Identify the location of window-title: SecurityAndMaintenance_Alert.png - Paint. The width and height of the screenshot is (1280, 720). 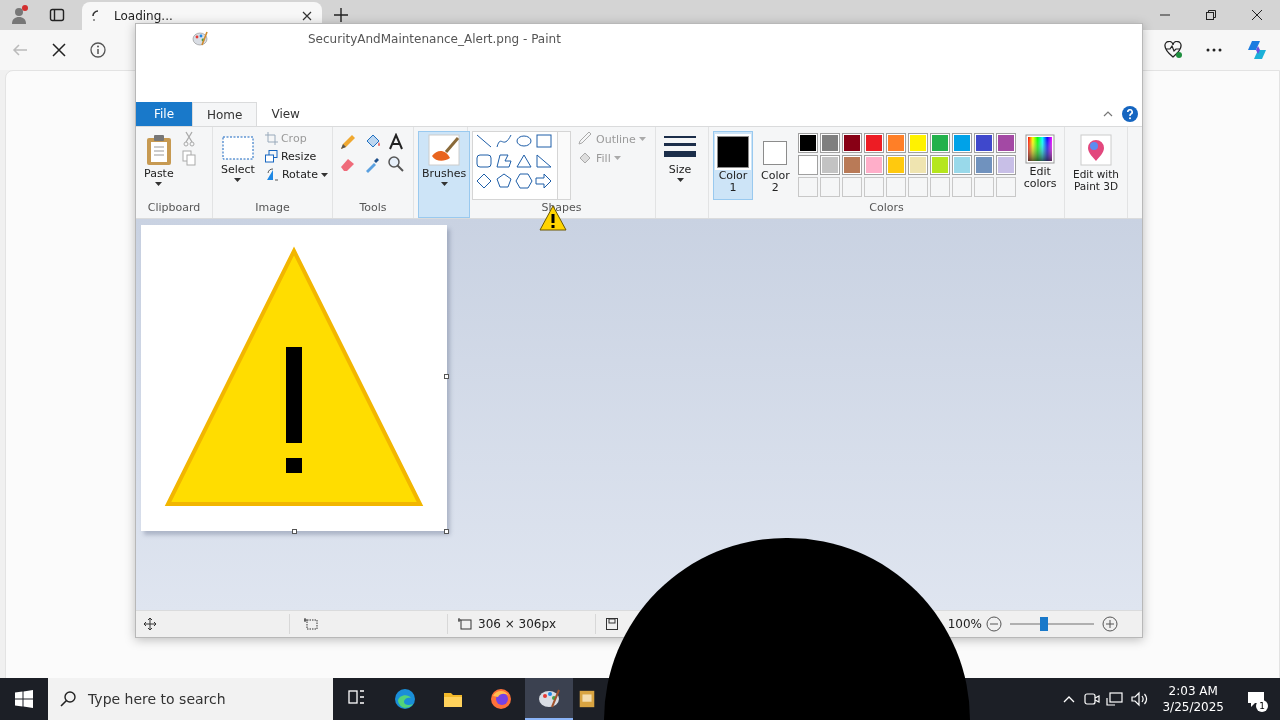
(434, 38).